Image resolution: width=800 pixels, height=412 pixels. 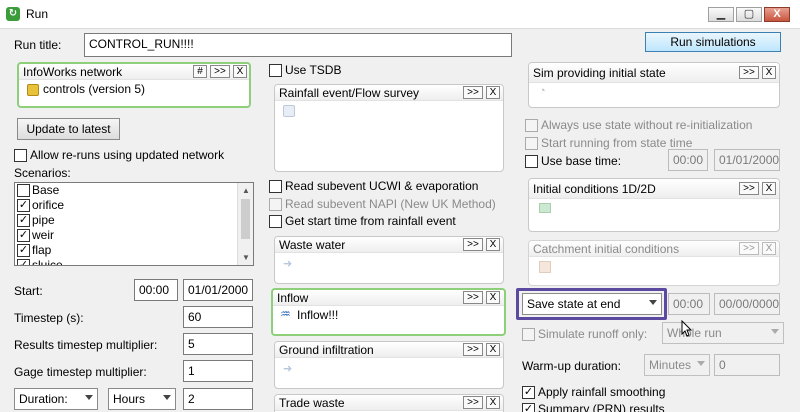 What do you see at coordinates (493, 349) in the screenshot?
I see `ground-infiltration-clear-button: X` at bounding box center [493, 349].